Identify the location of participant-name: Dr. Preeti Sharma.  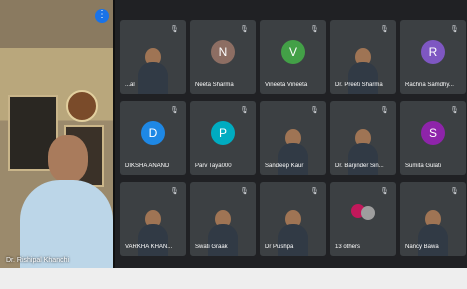
(359, 85).